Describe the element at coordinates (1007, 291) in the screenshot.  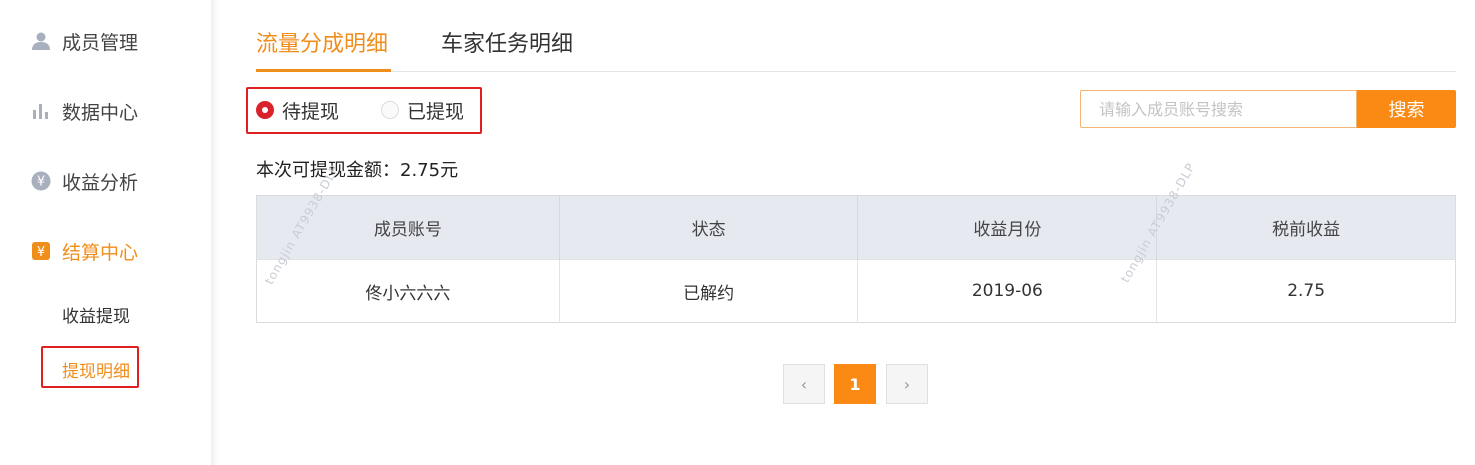
I see `cell-revenue-month: 2019-06` at that location.